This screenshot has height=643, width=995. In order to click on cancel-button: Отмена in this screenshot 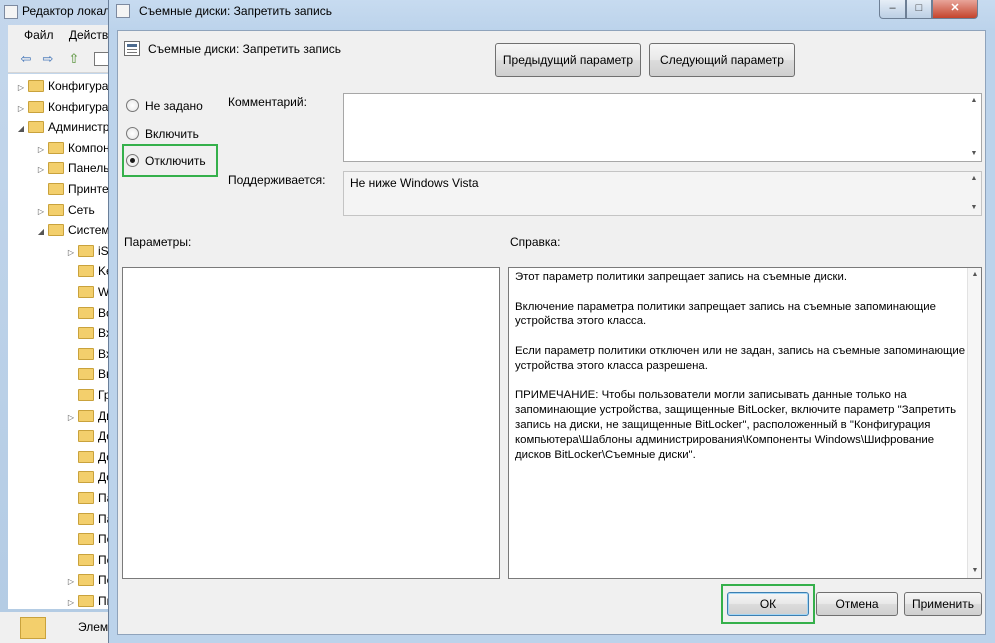, I will do `click(857, 604)`.